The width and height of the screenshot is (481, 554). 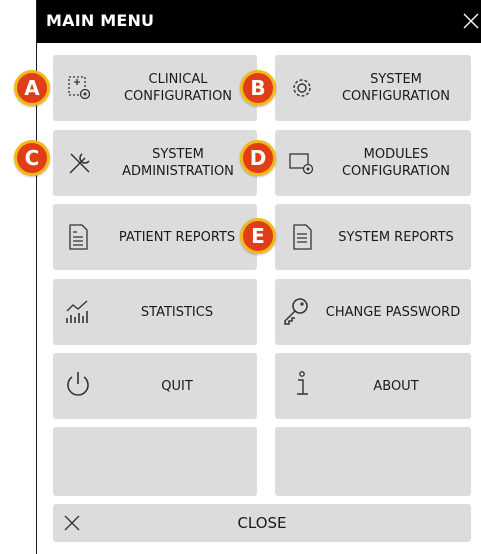 I want to click on menu-titlebar: MAIN MENU, so click(x=259, y=21).